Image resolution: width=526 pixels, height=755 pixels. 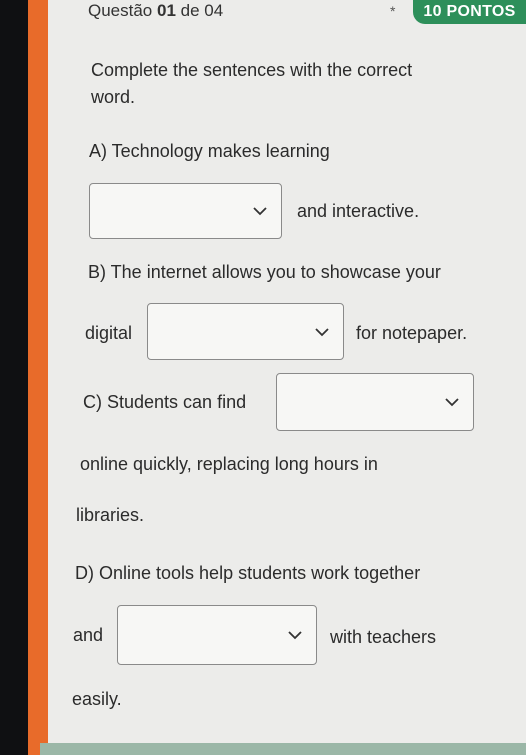 I want to click on question-header: Questão 01 de 04 * 10 PONTOS, so click(x=307, y=13).